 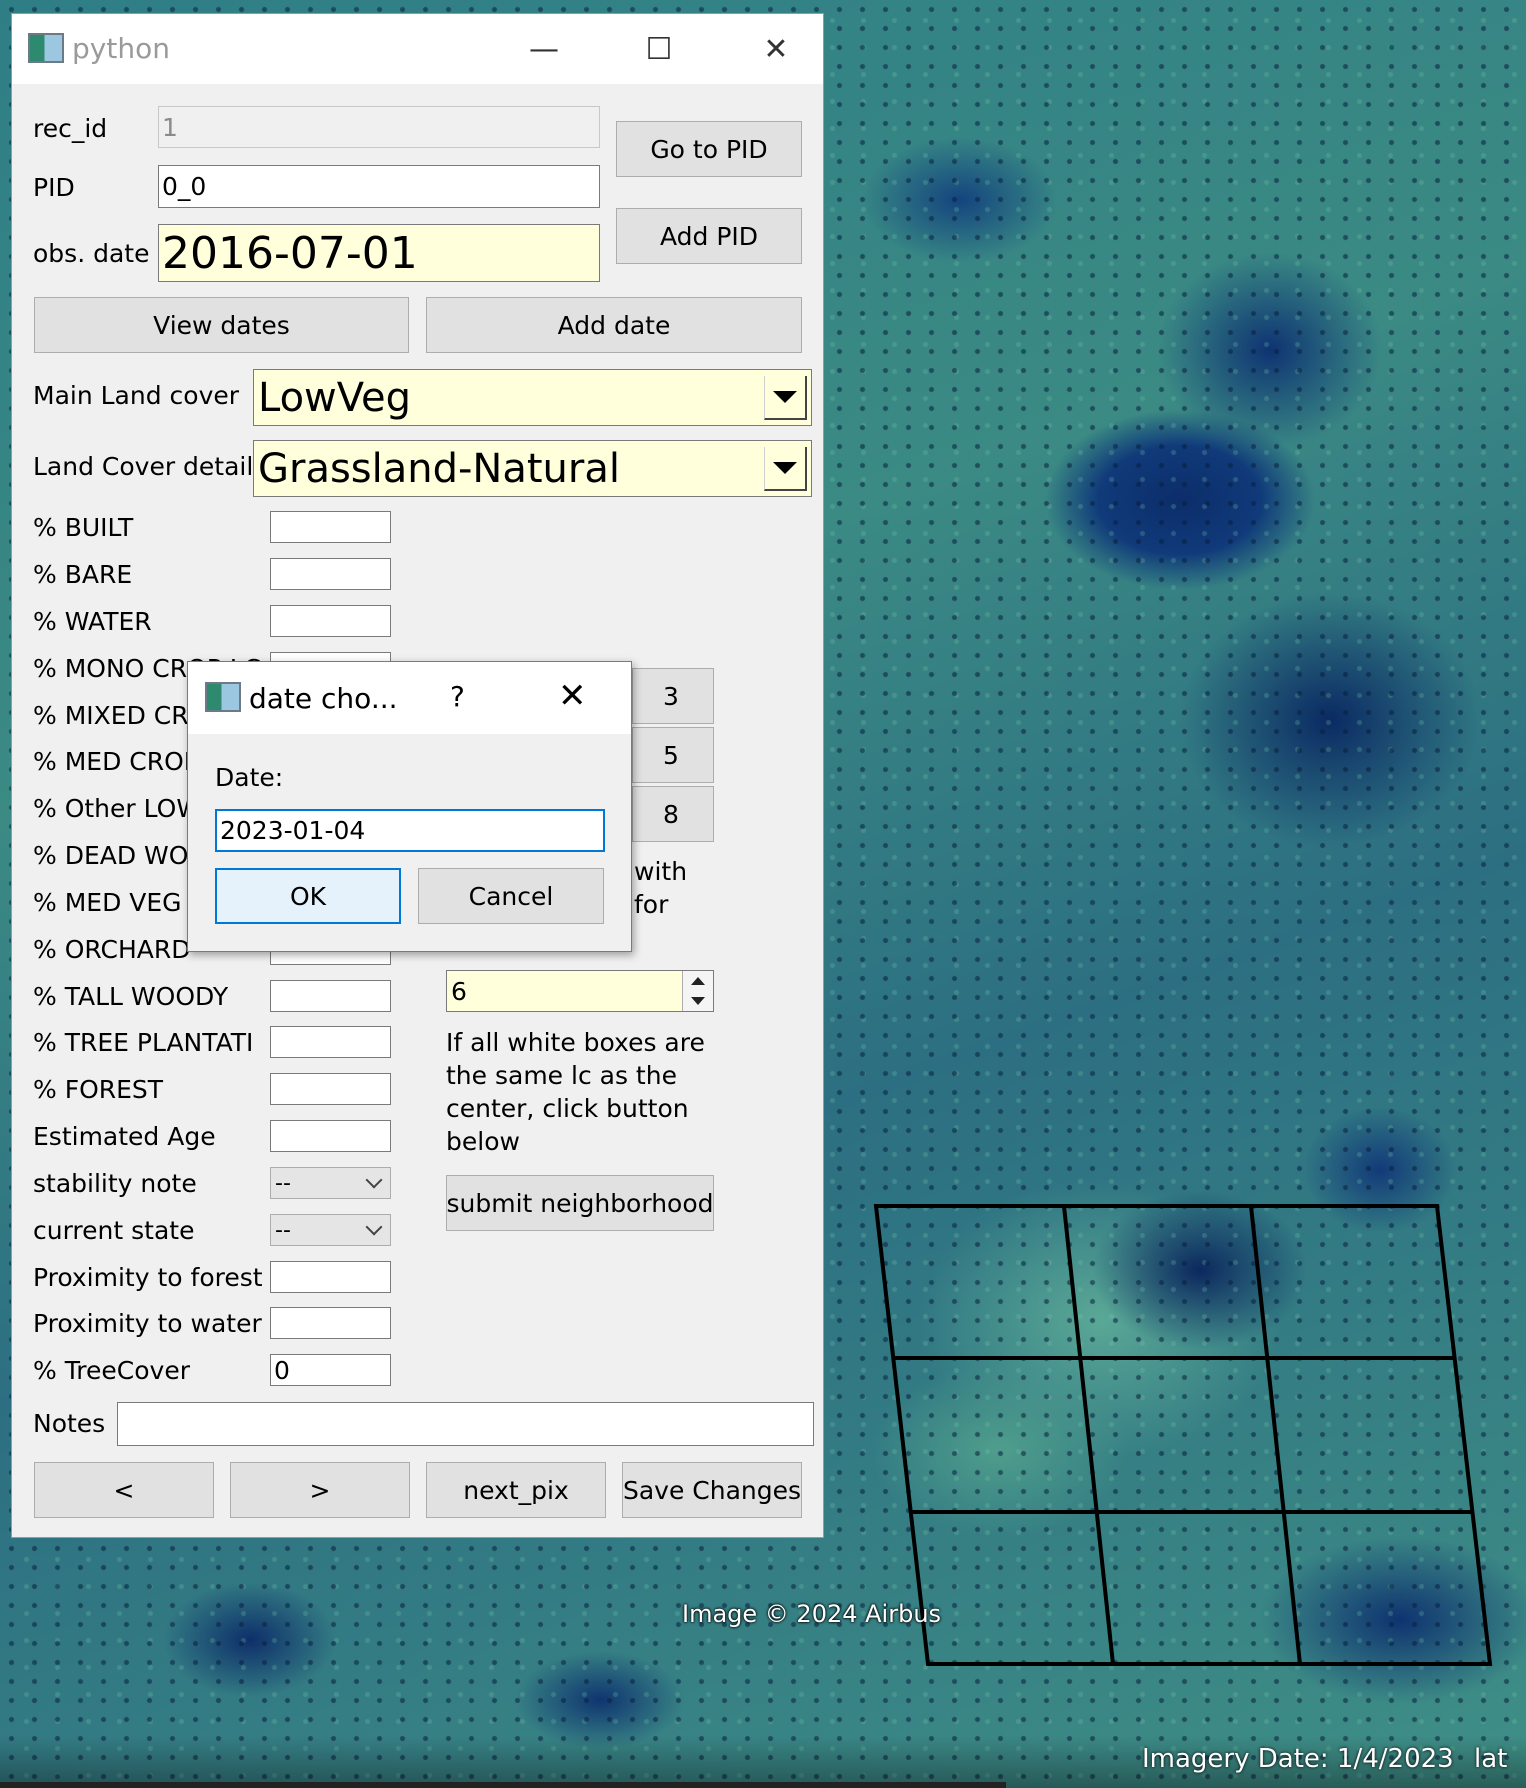 What do you see at coordinates (330, 996) in the screenshot?
I see `pct-tall-woody-input` at bounding box center [330, 996].